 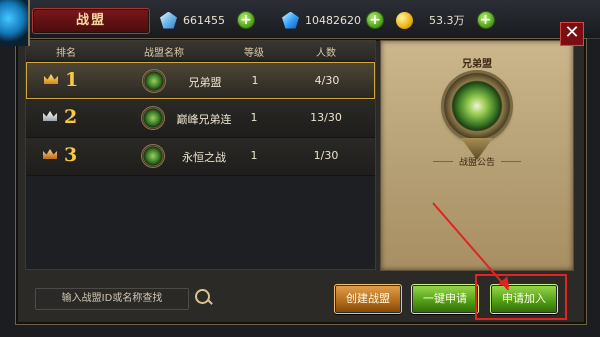 What do you see at coordinates (327, 80) in the screenshot?
I see `guild-members: 4/30` at bounding box center [327, 80].